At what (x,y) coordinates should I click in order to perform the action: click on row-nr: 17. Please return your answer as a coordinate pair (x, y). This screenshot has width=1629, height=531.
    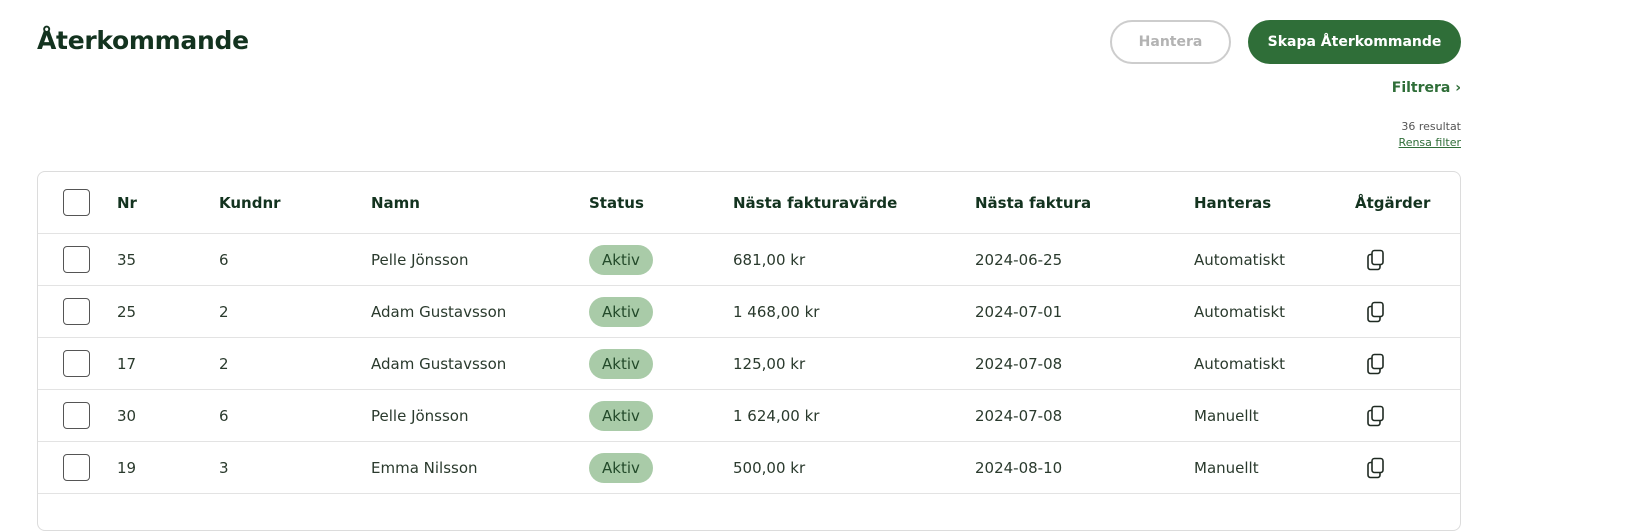
    Looking at the image, I should click on (127, 363).